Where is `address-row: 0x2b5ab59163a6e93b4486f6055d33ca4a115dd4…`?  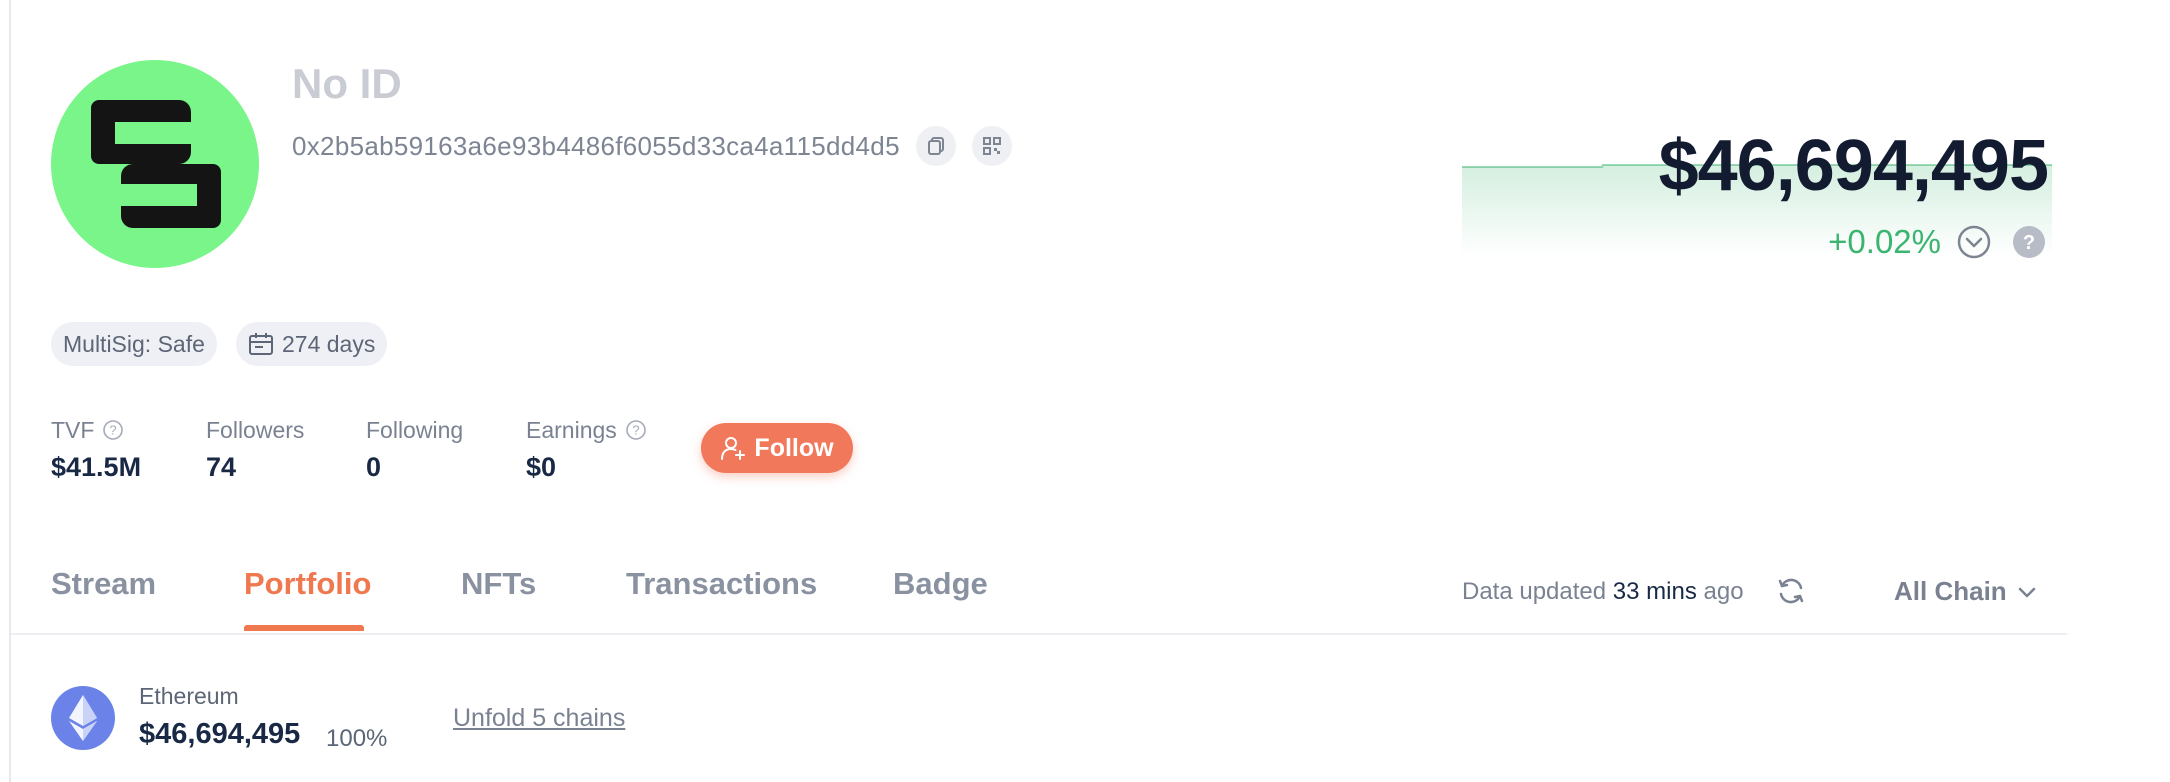 address-row: 0x2b5ab59163a6e93b4486f6055d33ca4a115dd4… is located at coordinates (652, 146).